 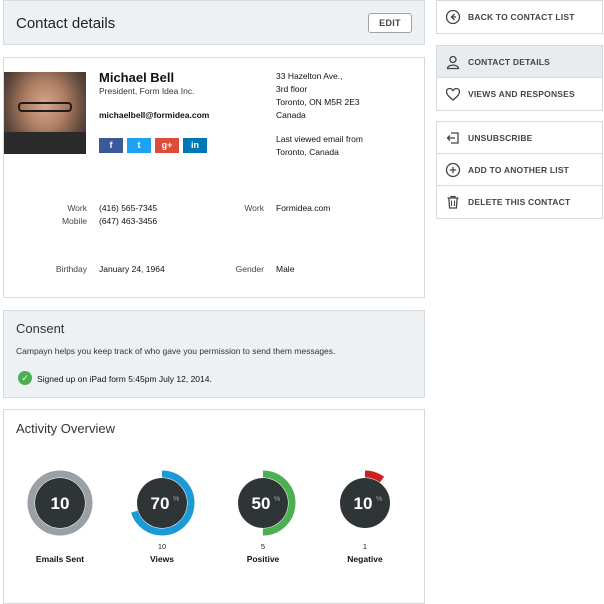 What do you see at coordinates (263, 546) in the screenshot?
I see `stat-count: 5` at bounding box center [263, 546].